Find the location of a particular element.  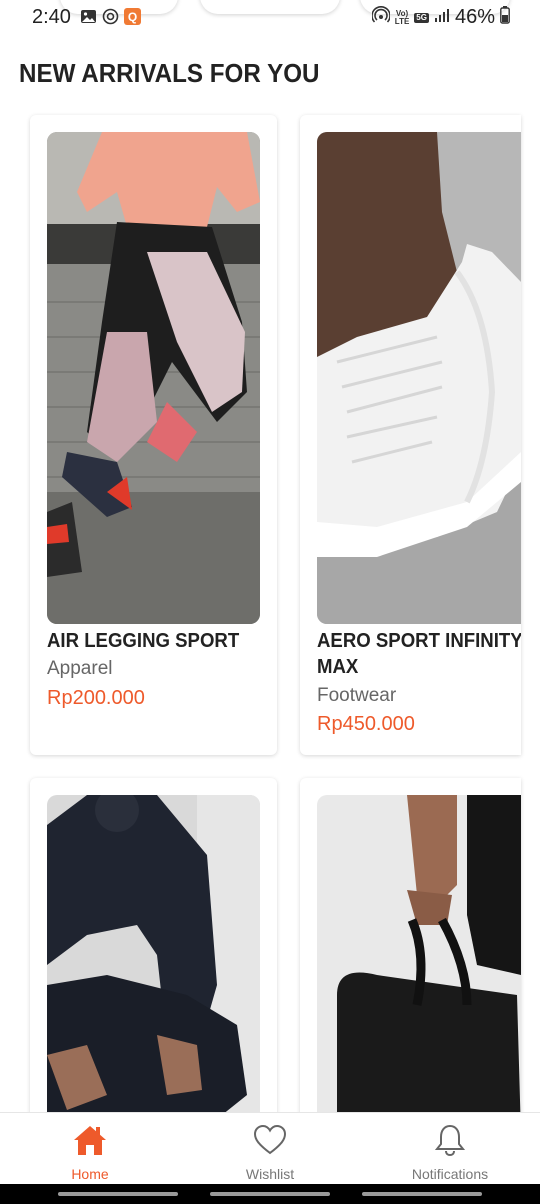

status-system-icons: Vo) LTE 5G 46% is located at coordinates (440, 17).